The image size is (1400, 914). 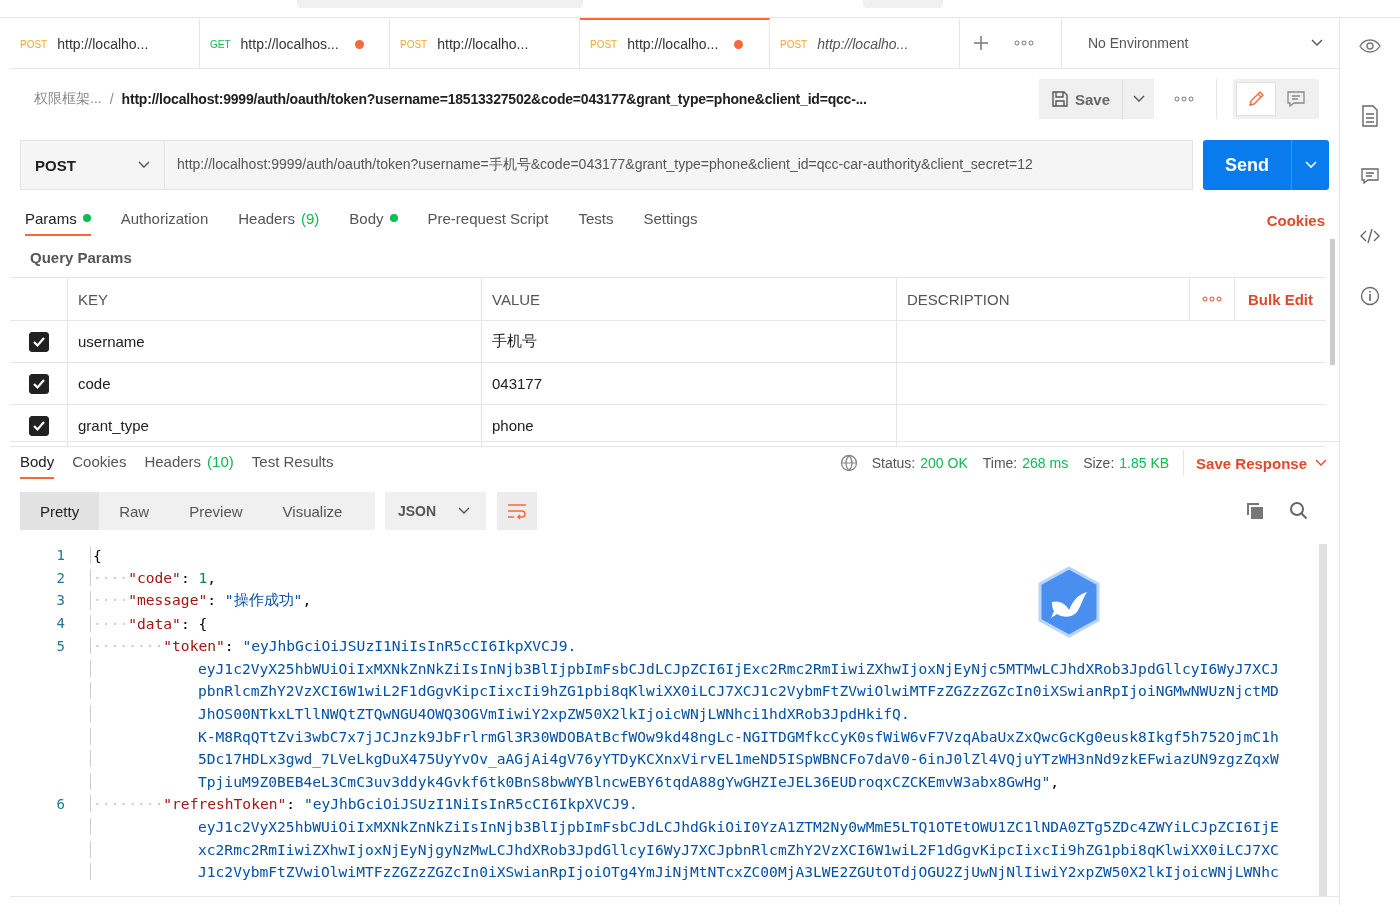 I want to click on code-line: JhOS00NTkxLTllNWQtZTQwNGU4OWQ3OGVmIiwiY2xpZW50X2lkIjoicWNjLWNhci1hdXRob3JpdHkifQ., so click(x=500, y=713).